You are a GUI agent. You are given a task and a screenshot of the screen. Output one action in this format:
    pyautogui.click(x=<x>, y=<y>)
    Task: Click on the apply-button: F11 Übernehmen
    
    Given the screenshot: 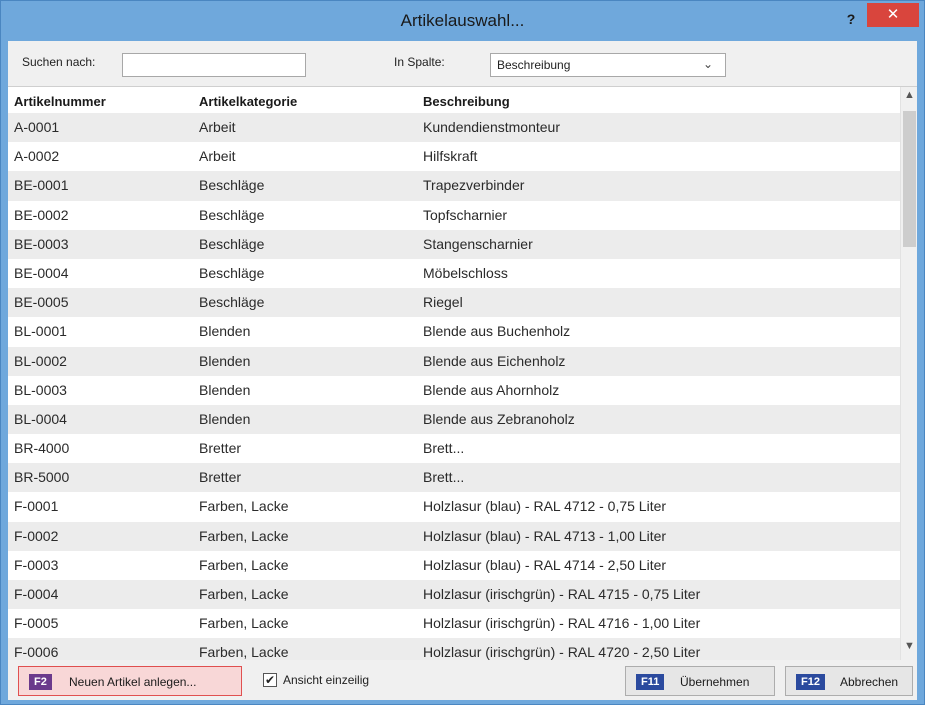 What is the action you would take?
    pyautogui.click(x=700, y=681)
    